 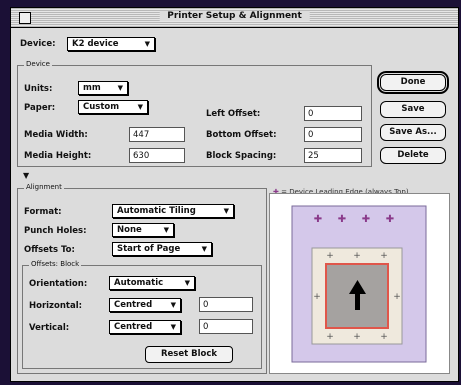 I want to click on crosshair-right-icon: +, so click(x=397, y=297).